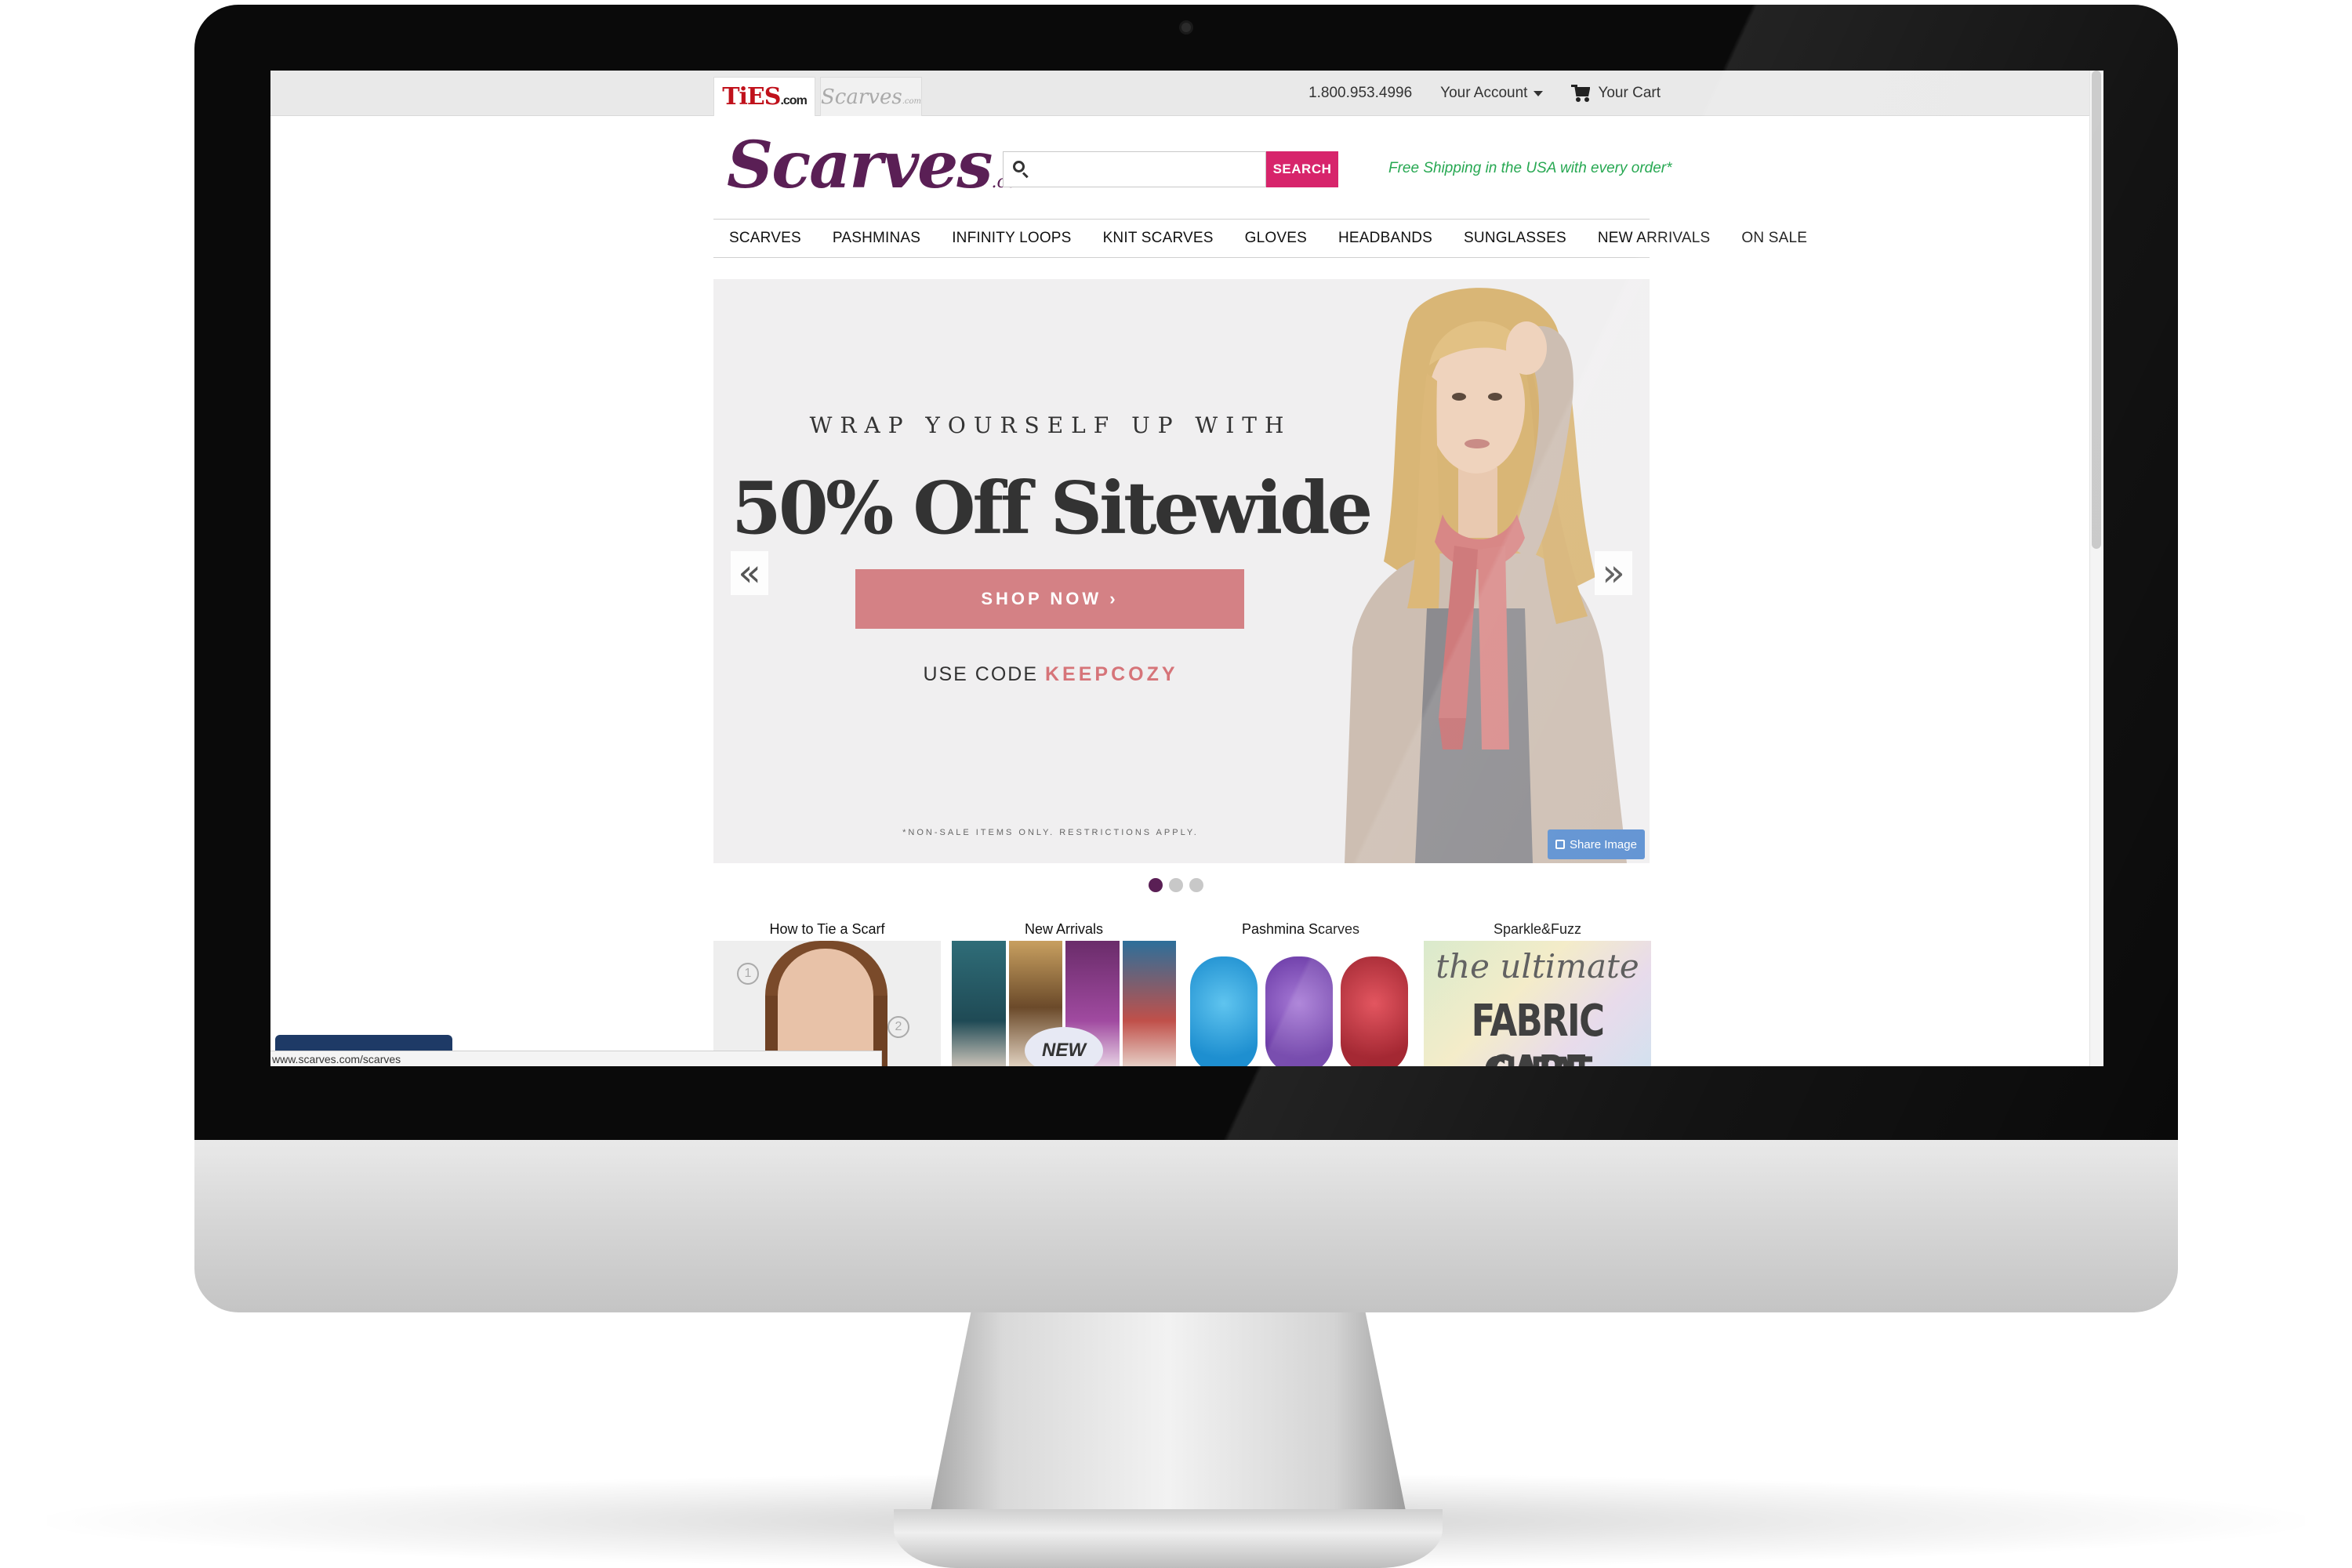 The width and height of the screenshot is (2352, 1568). I want to click on site-tab-ties: TiES.com, so click(764, 96).